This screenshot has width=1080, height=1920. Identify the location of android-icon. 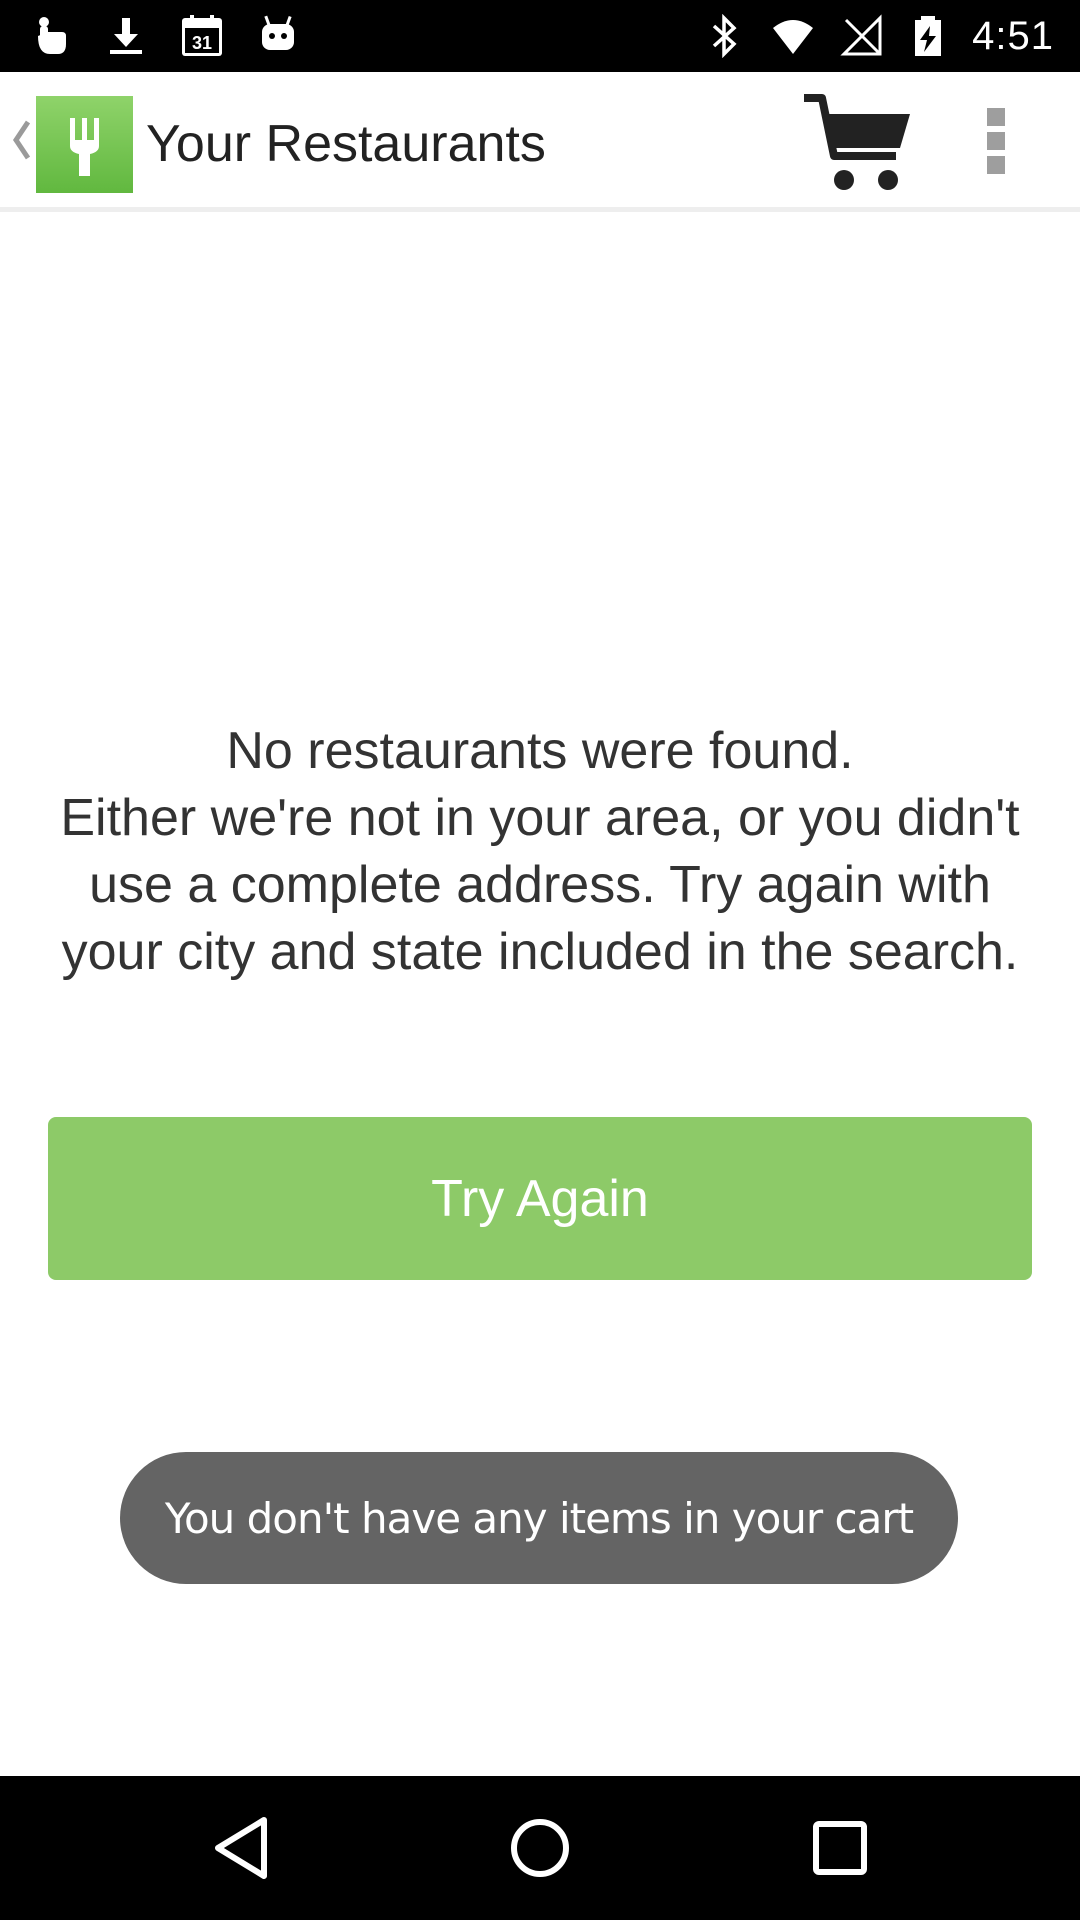
(278, 32).